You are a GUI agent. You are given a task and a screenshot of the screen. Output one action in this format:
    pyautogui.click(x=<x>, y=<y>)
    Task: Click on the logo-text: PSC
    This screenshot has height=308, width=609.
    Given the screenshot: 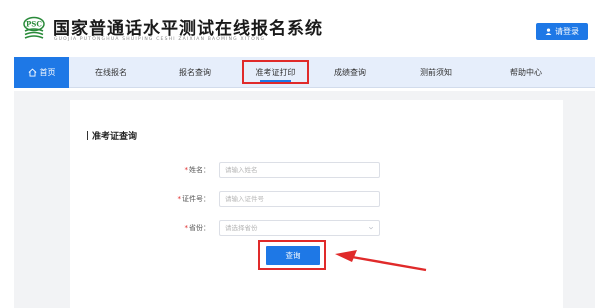 What is the action you would take?
    pyautogui.click(x=34, y=24)
    